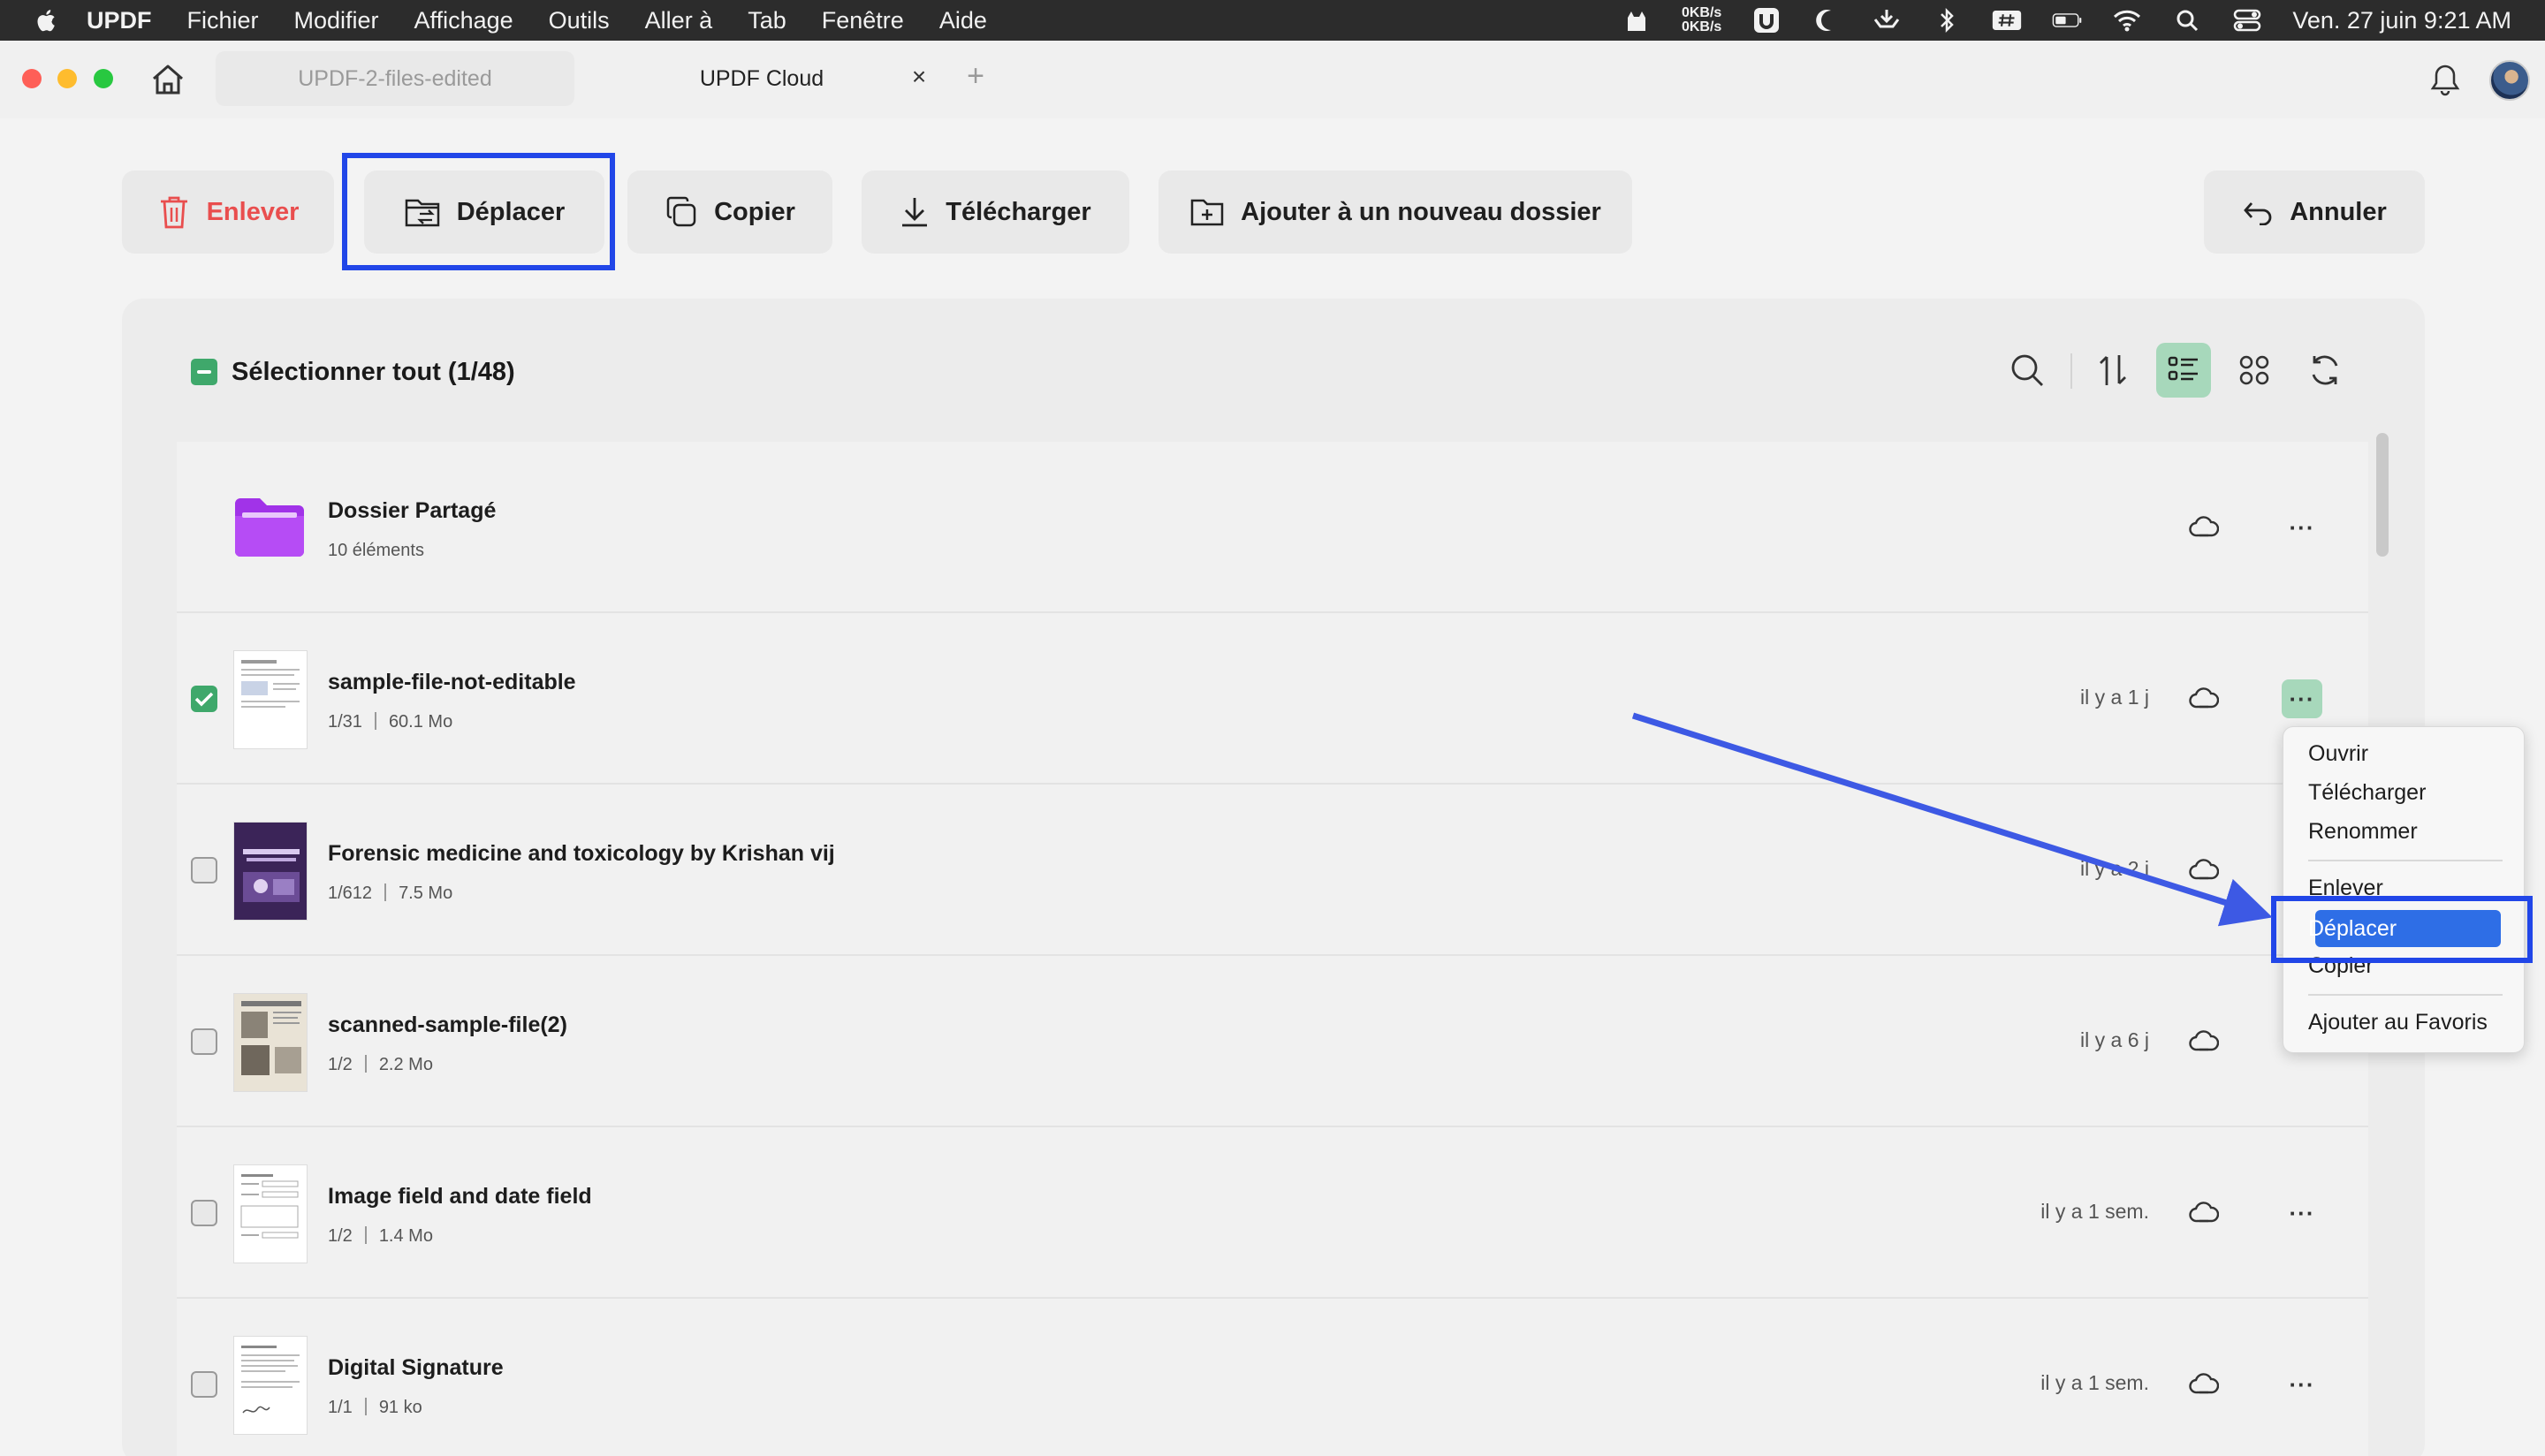  Describe the element at coordinates (1947, 21) in the screenshot. I see `bluetooth-icon` at that location.